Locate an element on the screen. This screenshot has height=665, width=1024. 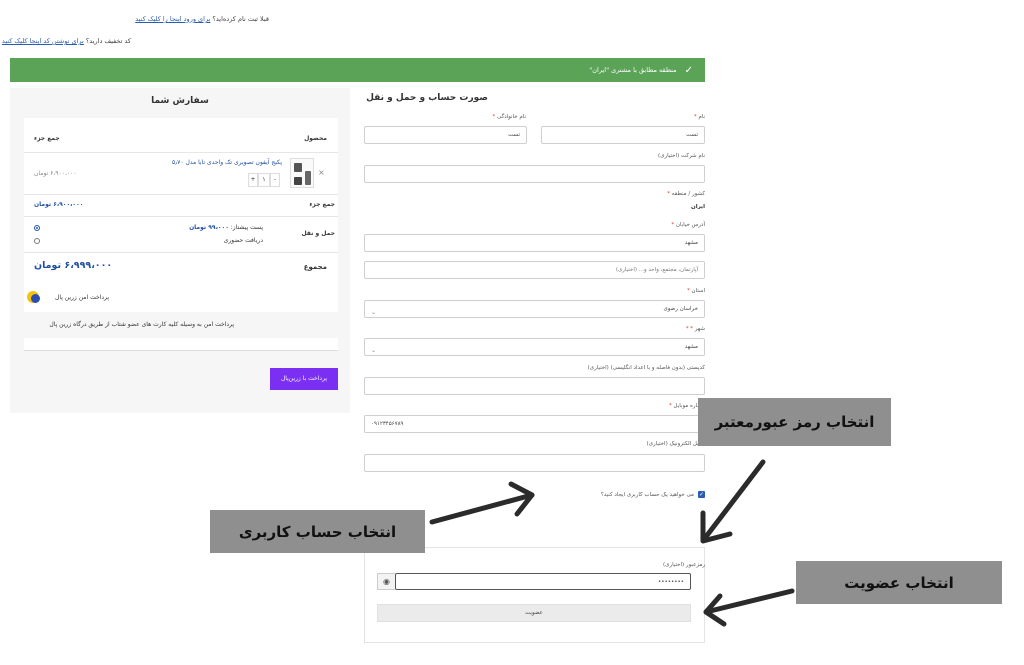
annotation-register: انتخاب عضویت is located at coordinates (899, 582).